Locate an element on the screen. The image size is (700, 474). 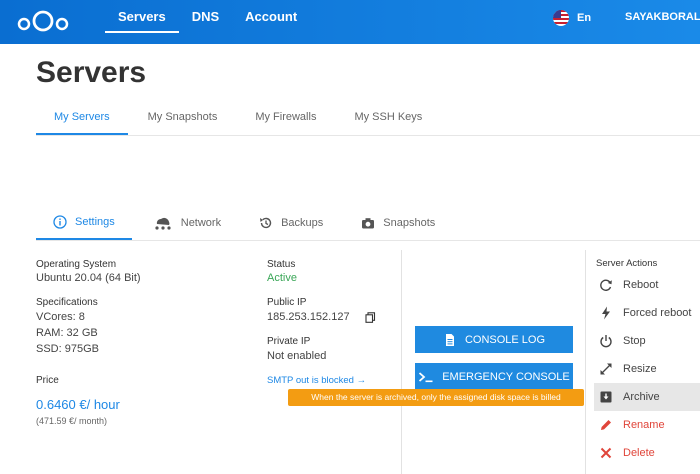
nav-account: Account is located at coordinates (271, 22).